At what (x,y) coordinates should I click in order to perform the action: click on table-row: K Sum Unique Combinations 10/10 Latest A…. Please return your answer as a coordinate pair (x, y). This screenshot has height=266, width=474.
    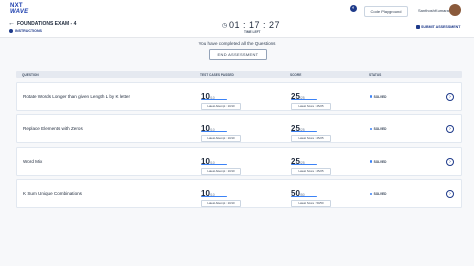
    Looking at the image, I should click on (239, 193).